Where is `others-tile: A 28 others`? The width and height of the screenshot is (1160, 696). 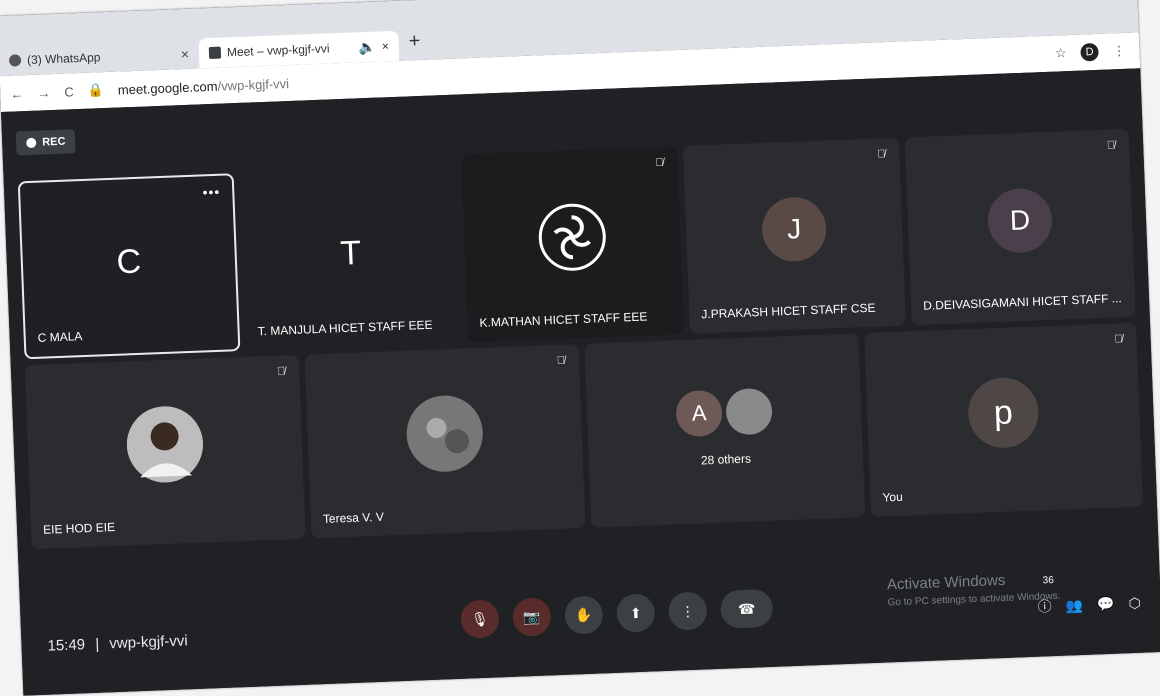 others-tile: A 28 others is located at coordinates (725, 430).